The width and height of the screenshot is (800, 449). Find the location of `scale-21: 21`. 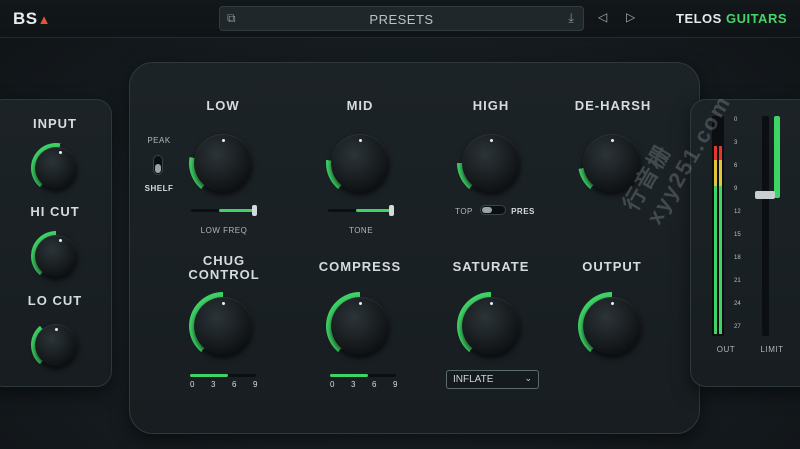

scale-21: 21 is located at coordinates (737, 281).